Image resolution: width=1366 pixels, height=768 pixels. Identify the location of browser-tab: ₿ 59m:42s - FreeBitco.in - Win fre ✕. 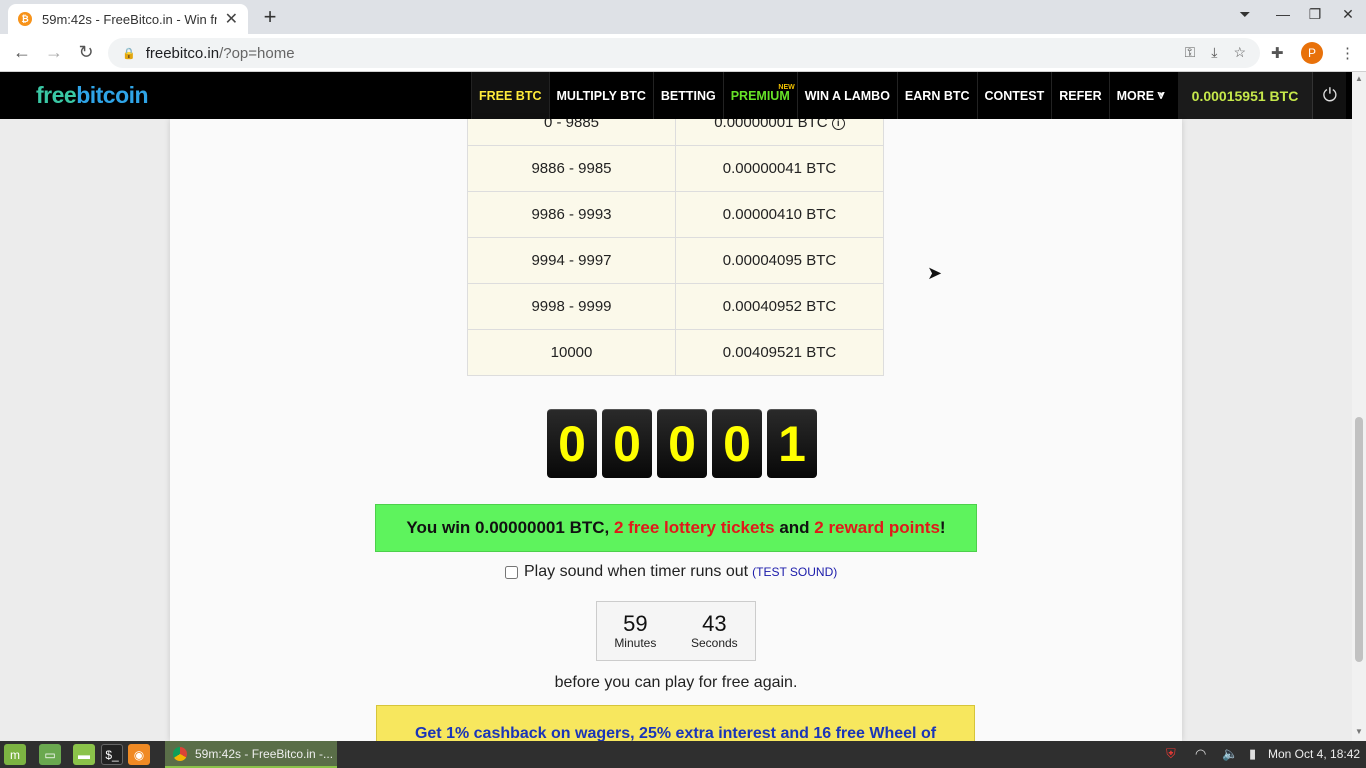
(128, 19).